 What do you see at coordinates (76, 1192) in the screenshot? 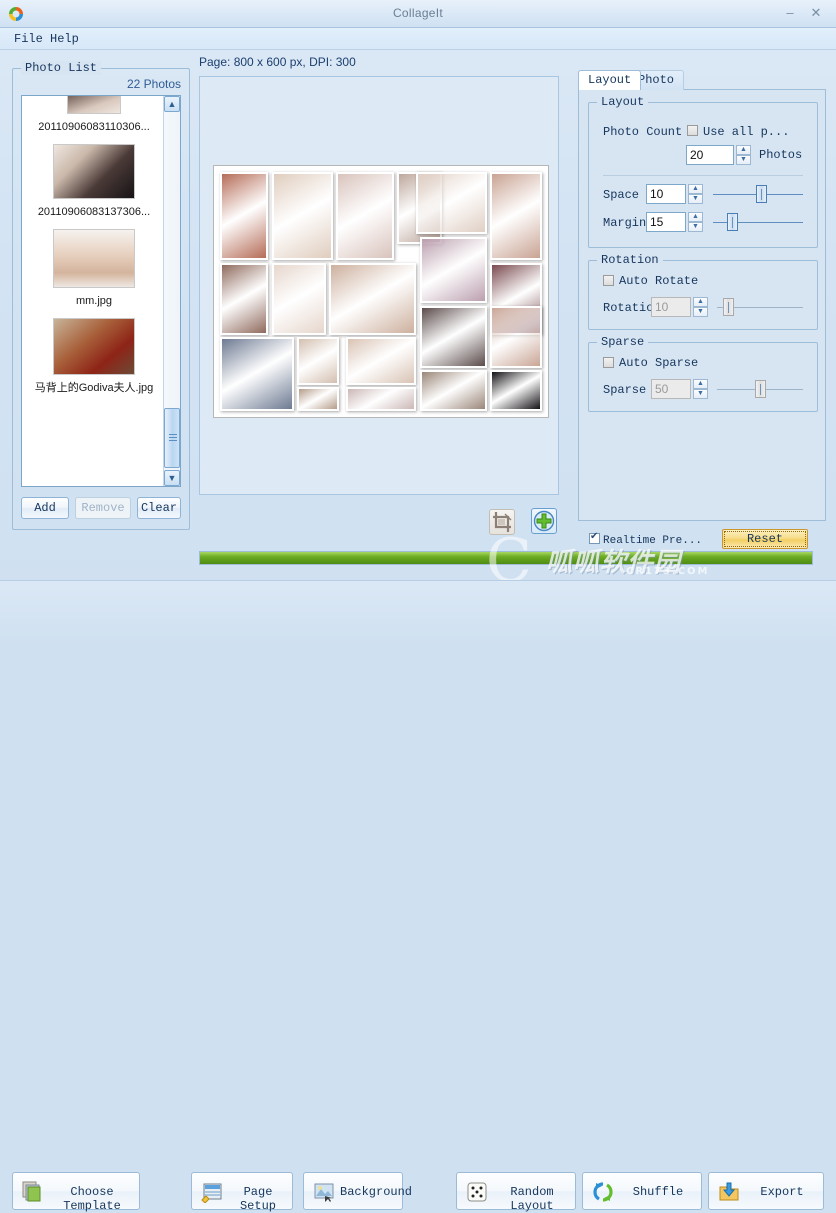
I see `choose-template-button: Choose Template` at bounding box center [76, 1192].